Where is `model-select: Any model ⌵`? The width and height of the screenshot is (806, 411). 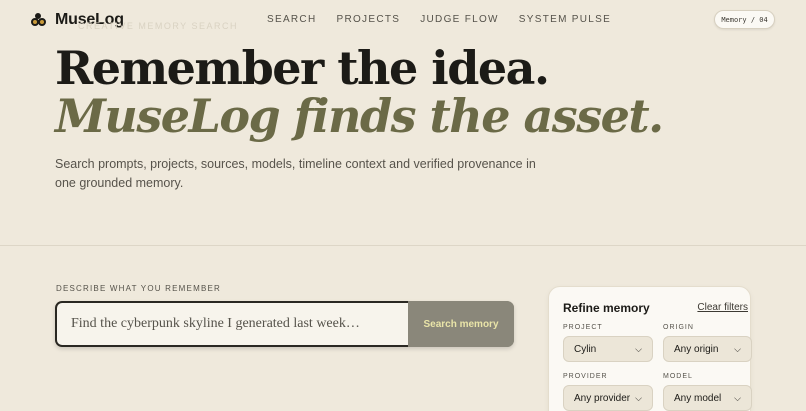 model-select: Any model ⌵ is located at coordinates (707, 398).